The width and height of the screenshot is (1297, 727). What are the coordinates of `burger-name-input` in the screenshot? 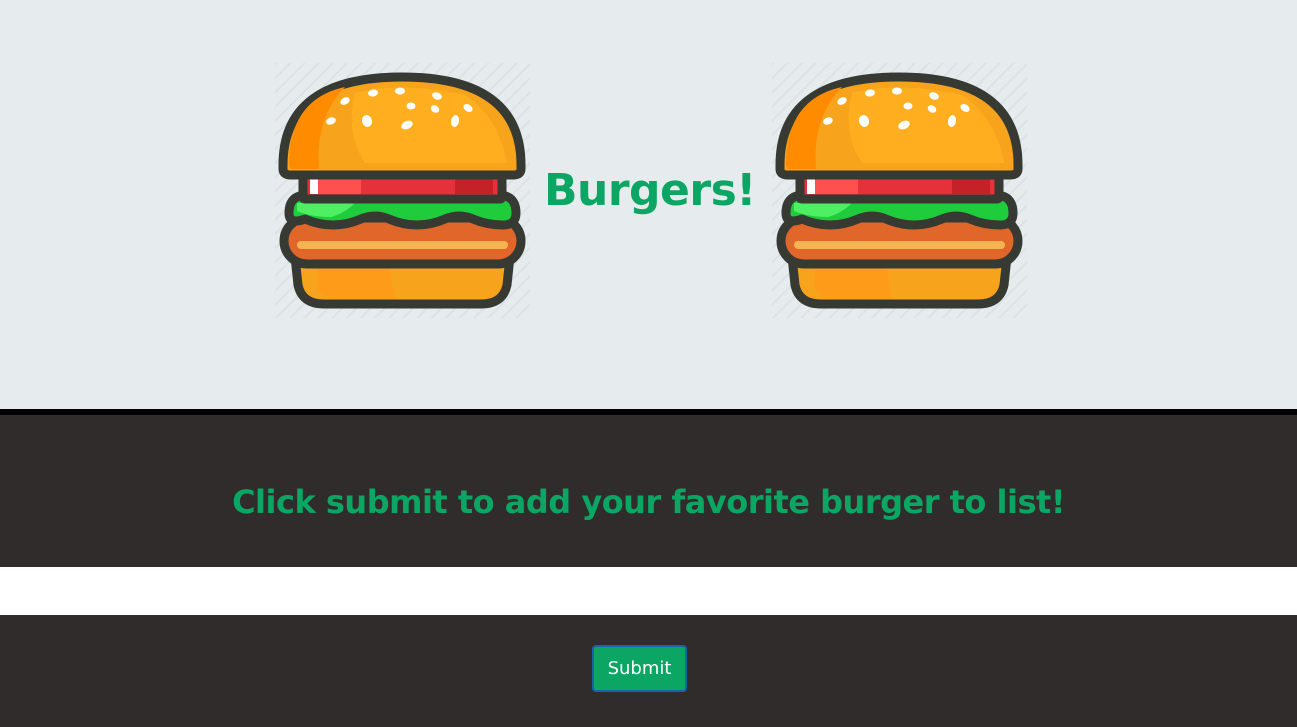 It's located at (648, 591).